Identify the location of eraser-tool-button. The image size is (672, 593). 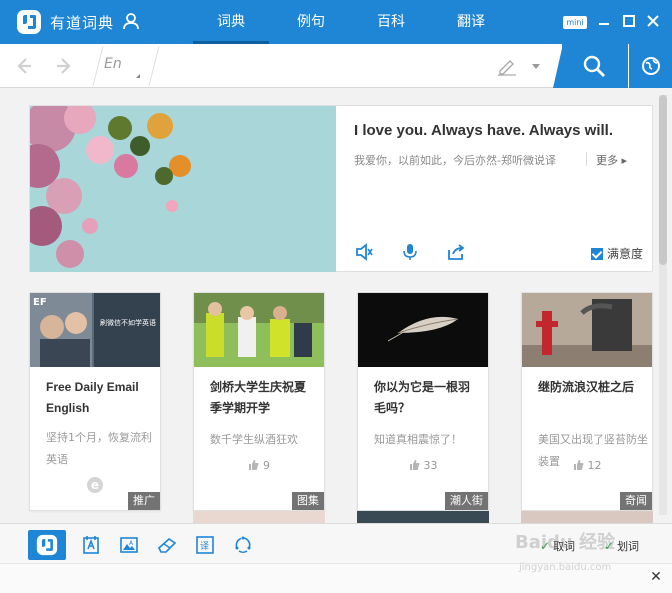
(167, 545).